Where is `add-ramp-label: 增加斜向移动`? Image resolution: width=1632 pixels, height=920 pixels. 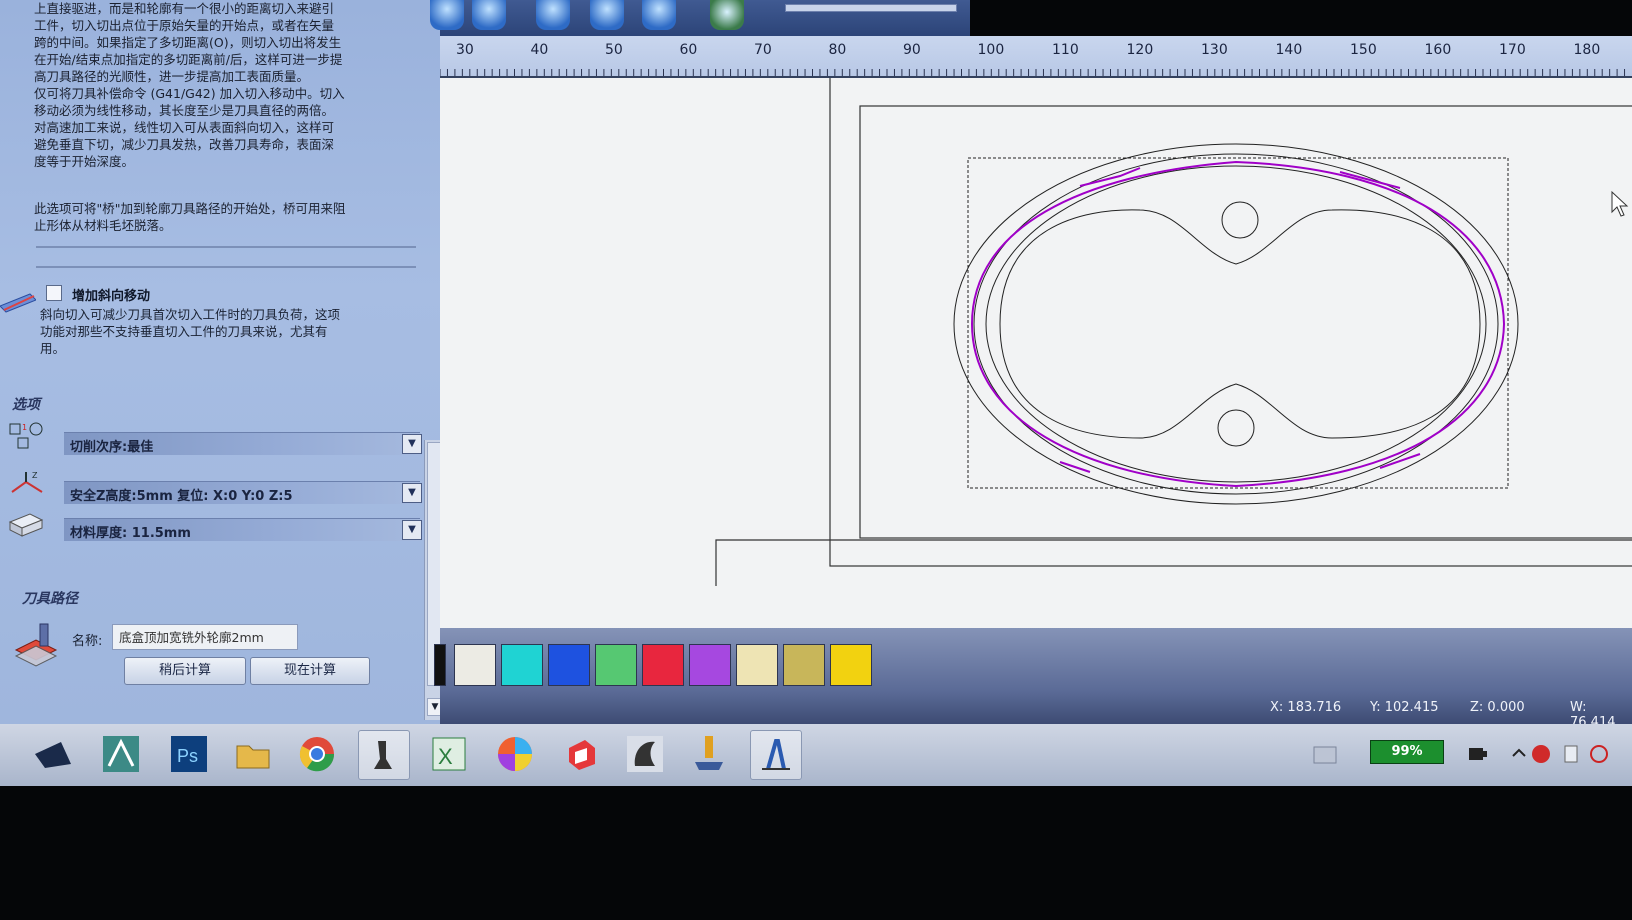 add-ramp-label: 增加斜向移动 is located at coordinates (111, 296).